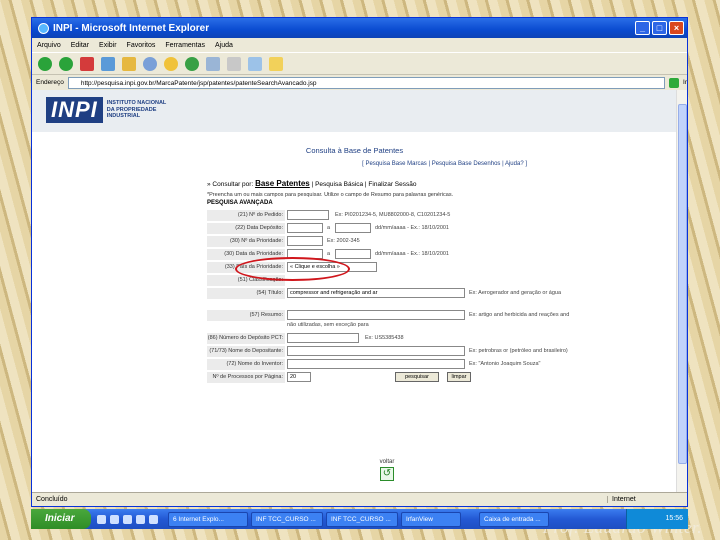 The image size is (720, 540). What do you see at coordinates (43, 28) in the screenshot?
I see `internet-explorer-icon` at bounding box center [43, 28].